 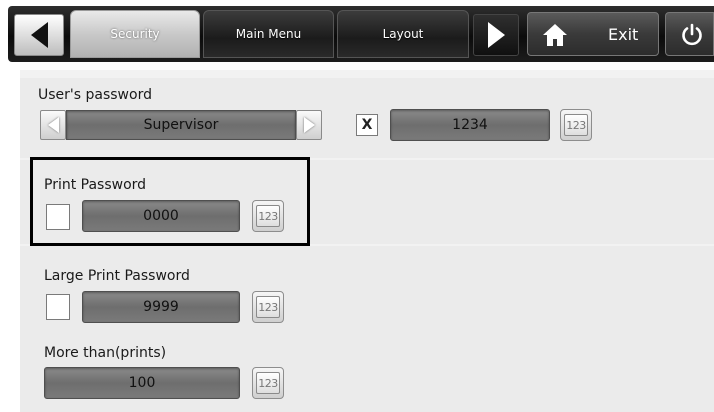 I want to click on users-password-checkbox: X, so click(x=367, y=125).